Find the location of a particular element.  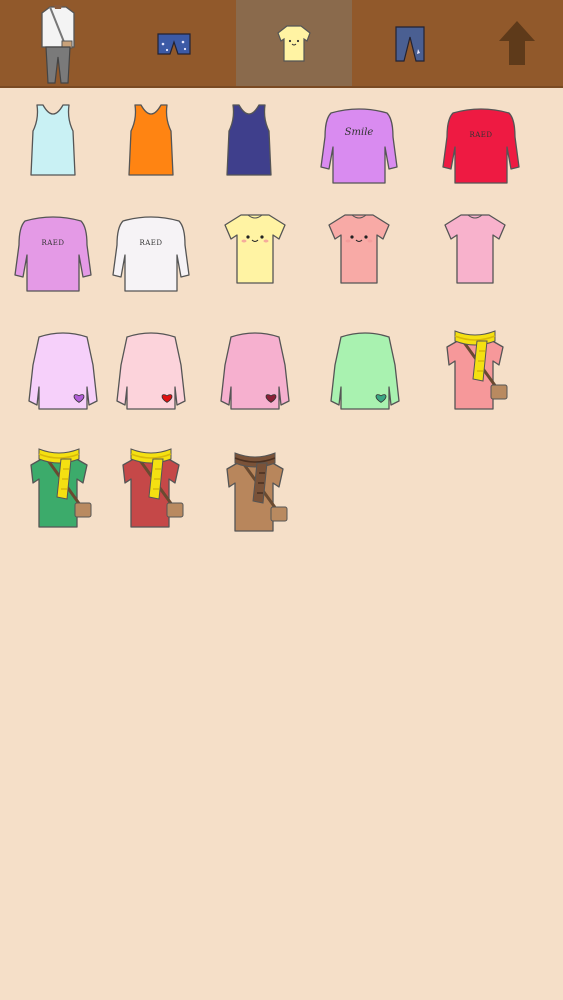

tab-tops is located at coordinates (294, 43).